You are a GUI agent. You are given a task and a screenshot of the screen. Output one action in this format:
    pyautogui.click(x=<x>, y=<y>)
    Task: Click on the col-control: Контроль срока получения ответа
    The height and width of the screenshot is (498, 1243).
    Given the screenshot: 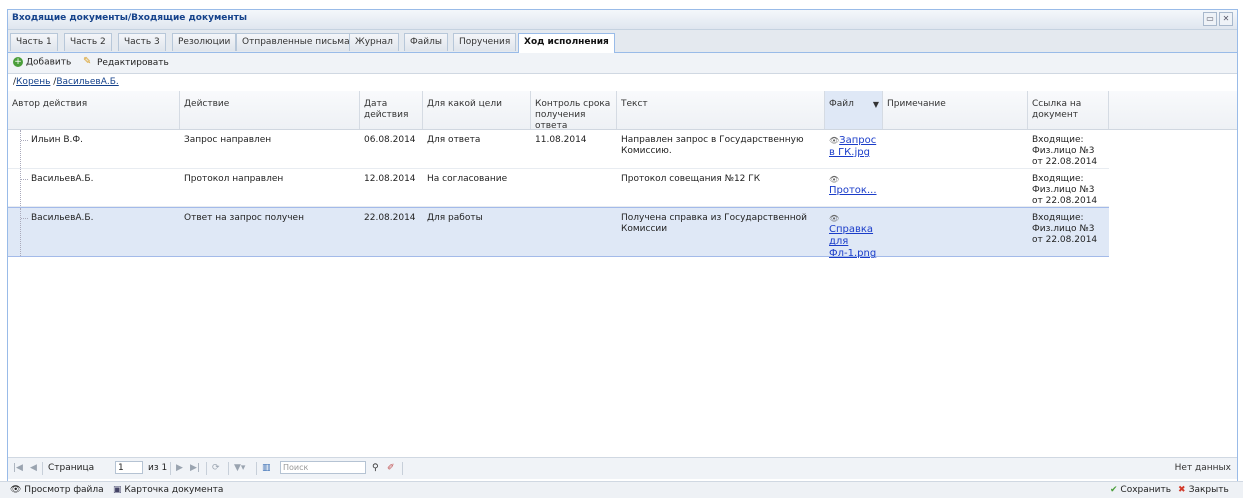 What is the action you would take?
    pyautogui.click(x=574, y=111)
    